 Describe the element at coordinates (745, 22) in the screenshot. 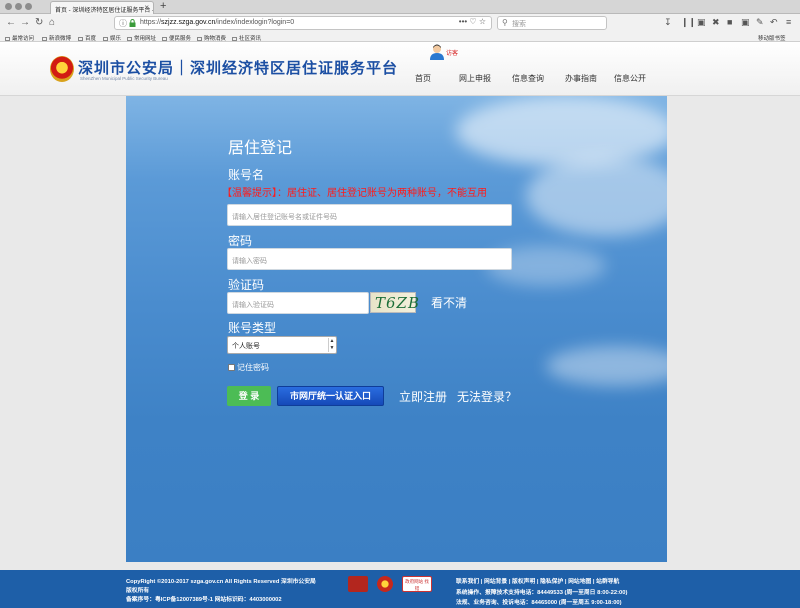

I see `reader-icon: ▣` at that location.